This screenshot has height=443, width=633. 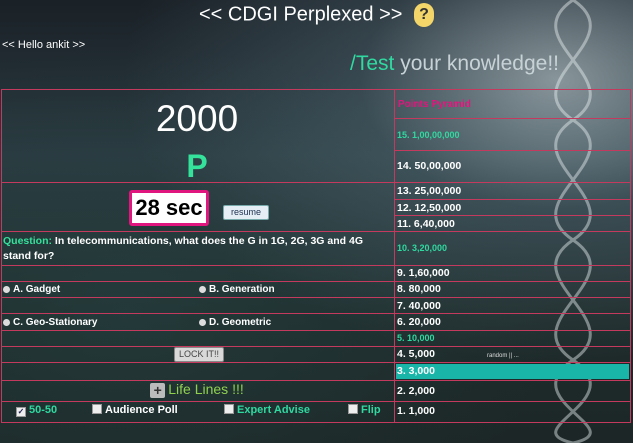 What do you see at coordinates (416, 354) in the screenshot?
I see `prize-level-4: 4. 5,000` at bounding box center [416, 354].